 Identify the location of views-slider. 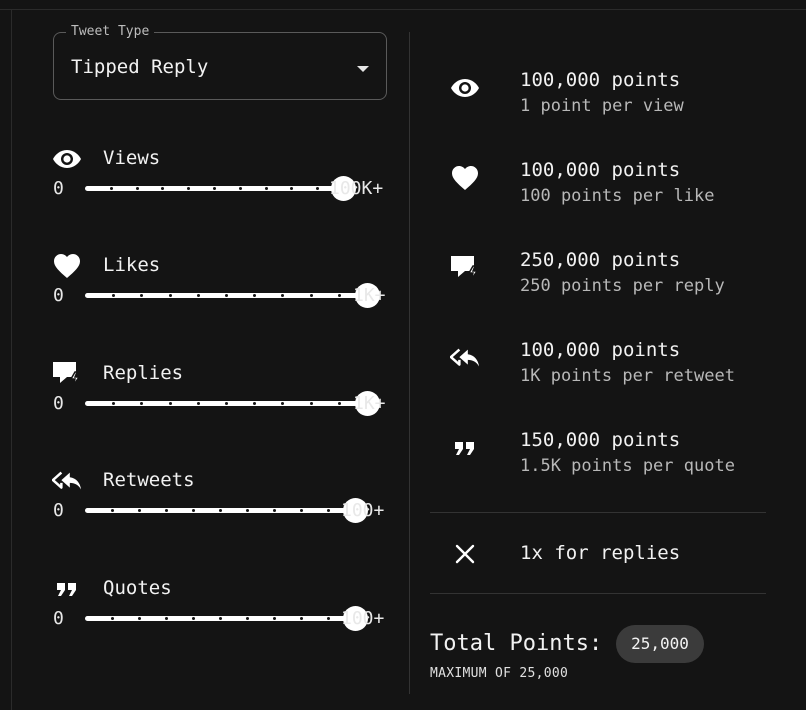
(220, 188).